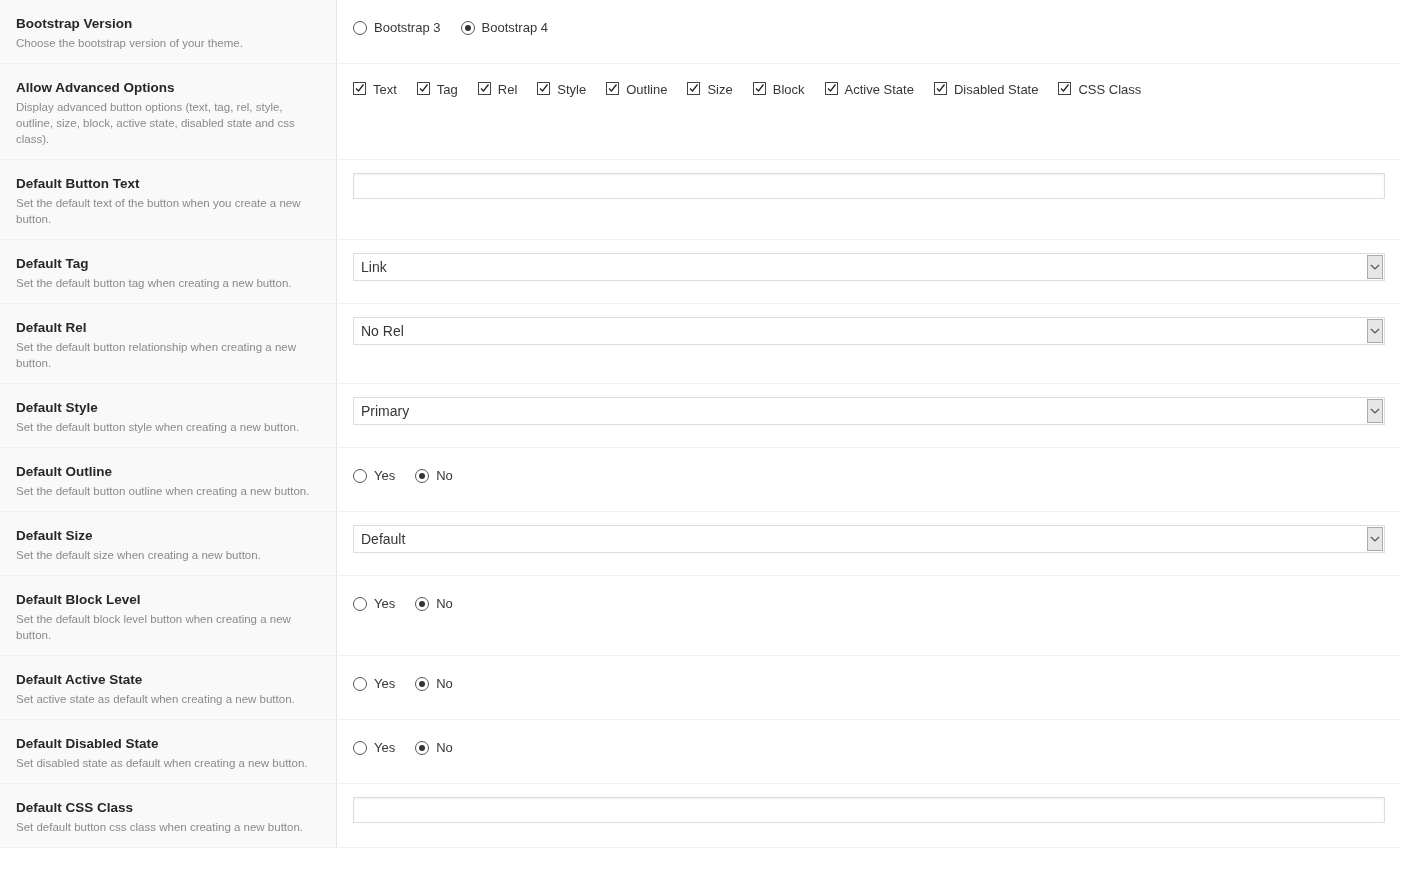 This screenshot has height=869, width=1401. Describe the element at coordinates (869, 88) in the screenshot. I see `checkbox-option: Active State` at that location.